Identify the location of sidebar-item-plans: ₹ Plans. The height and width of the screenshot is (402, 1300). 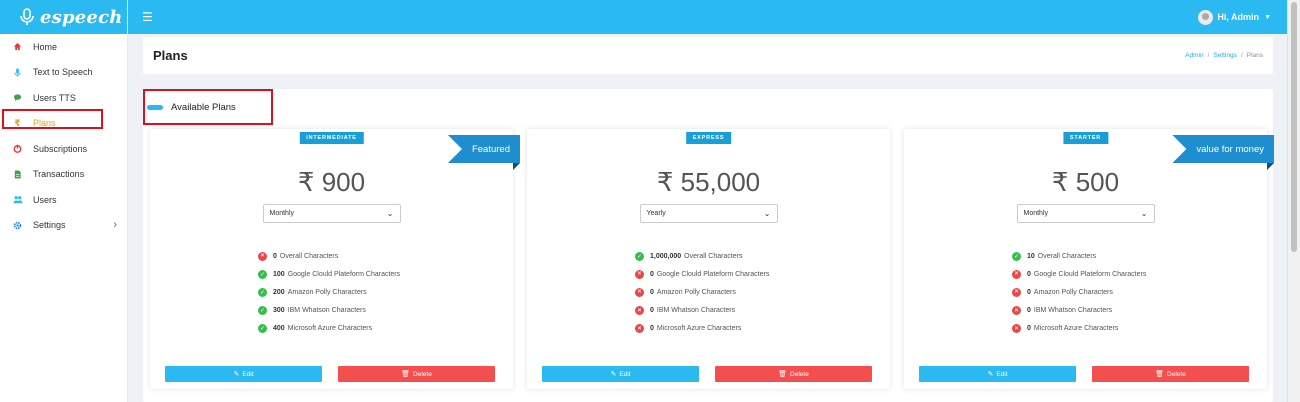
(63, 124).